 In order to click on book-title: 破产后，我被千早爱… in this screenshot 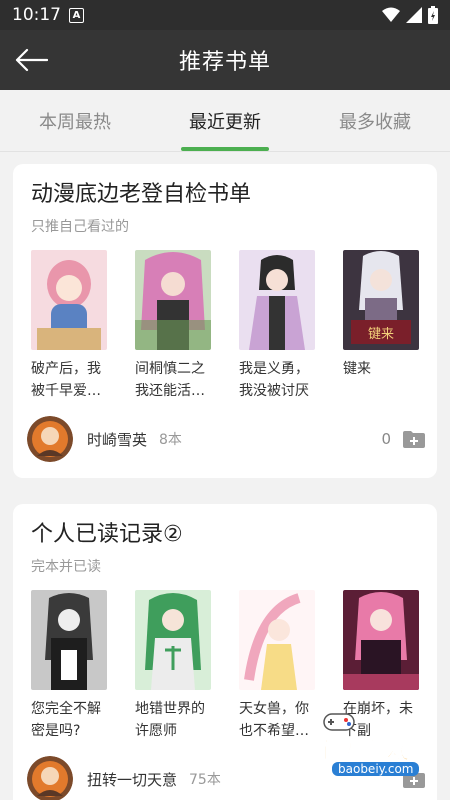, I will do `click(66, 380)`.